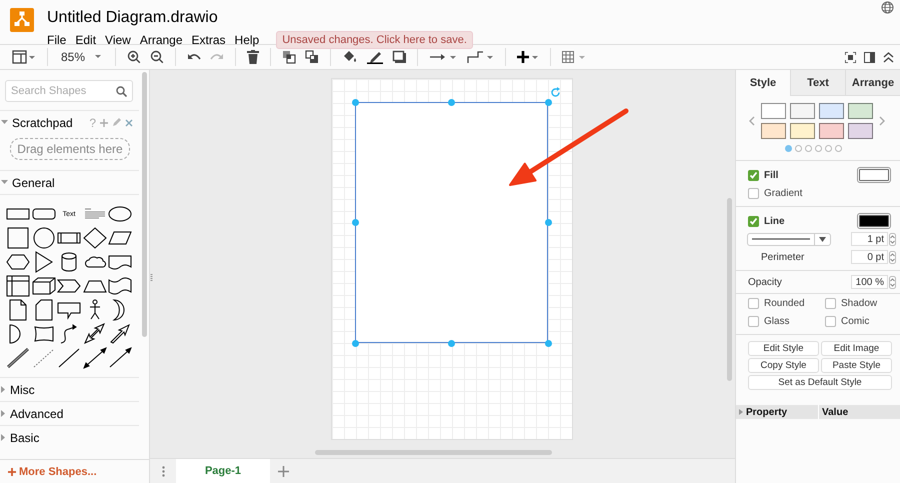 Image resolution: width=900 pixels, height=483 pixels. What do you see at coordinates (24, 57) in the screenshot?
I see `layout-icon` at bounding box center [24, 57].